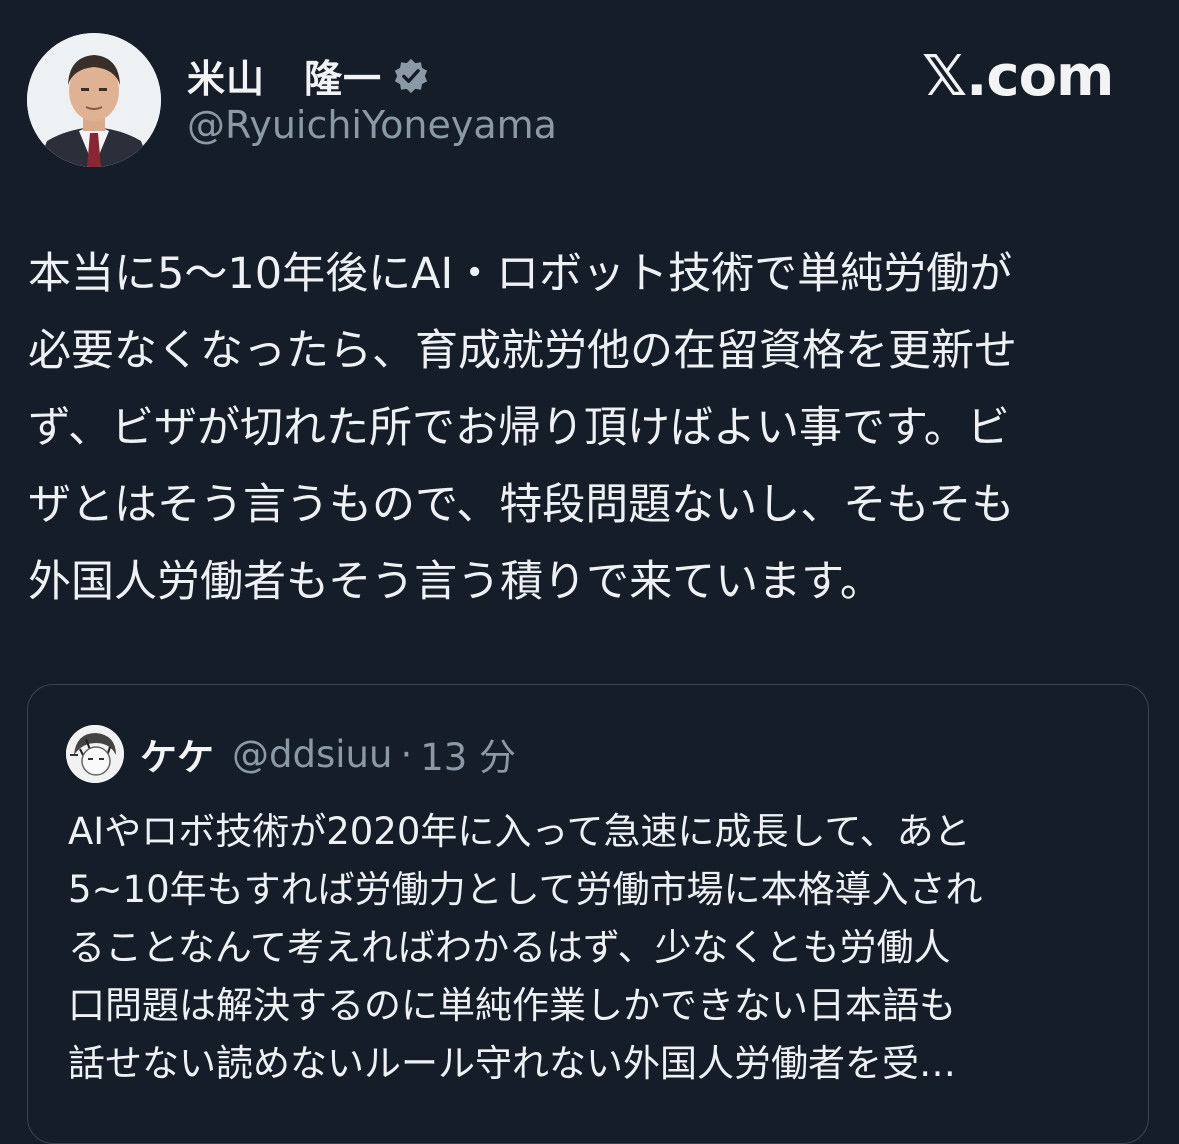 Image resolution: width=1179 pixels, height=1144 pixels. Describe the element at coordinates (468, 754) in the screenshot. I see `quoted-timestamp: 13 分` at that location.